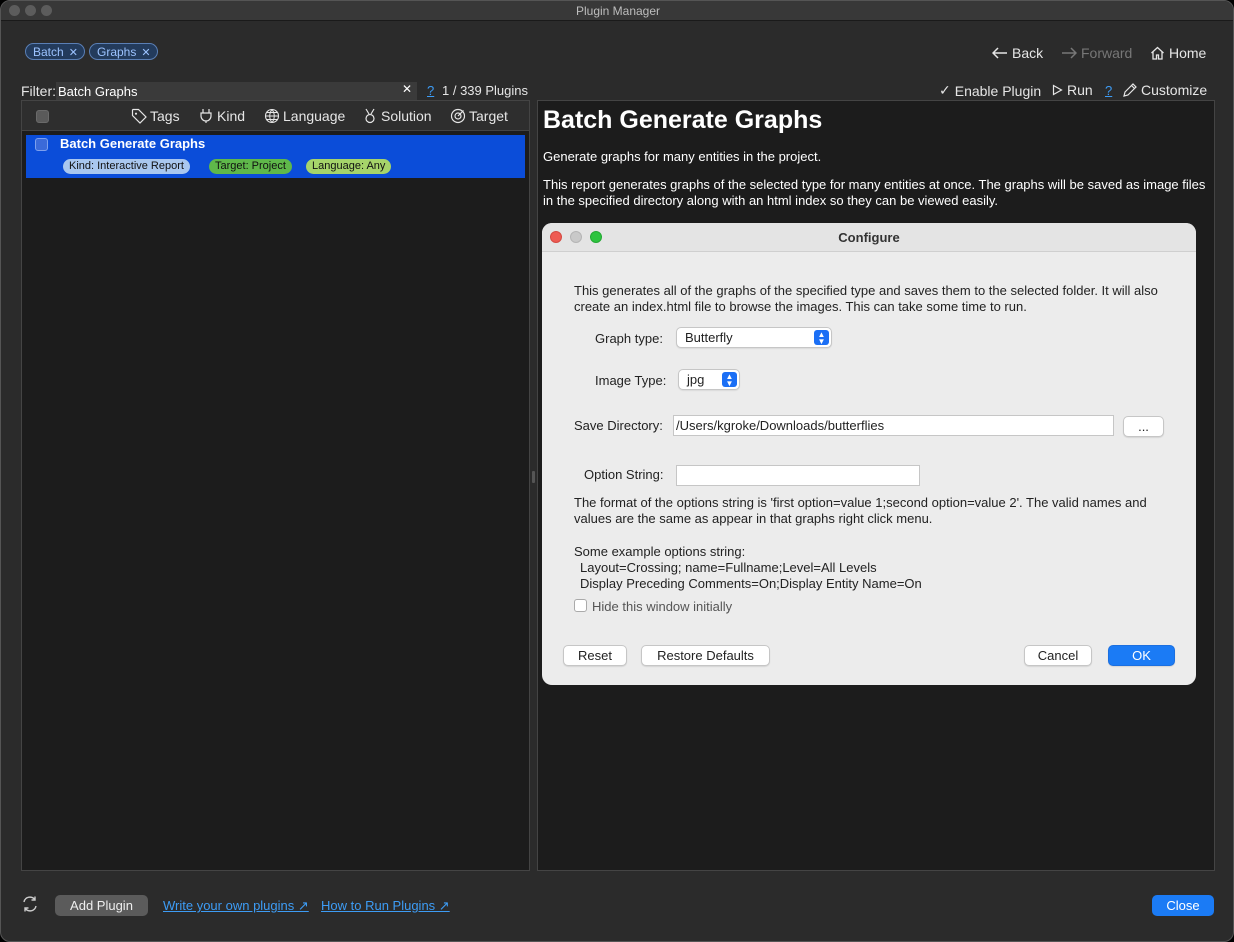 Image resolution: width=1234 pixels, height=942 pixels. I want to click on ok-button: OK, so click(1141, 655).